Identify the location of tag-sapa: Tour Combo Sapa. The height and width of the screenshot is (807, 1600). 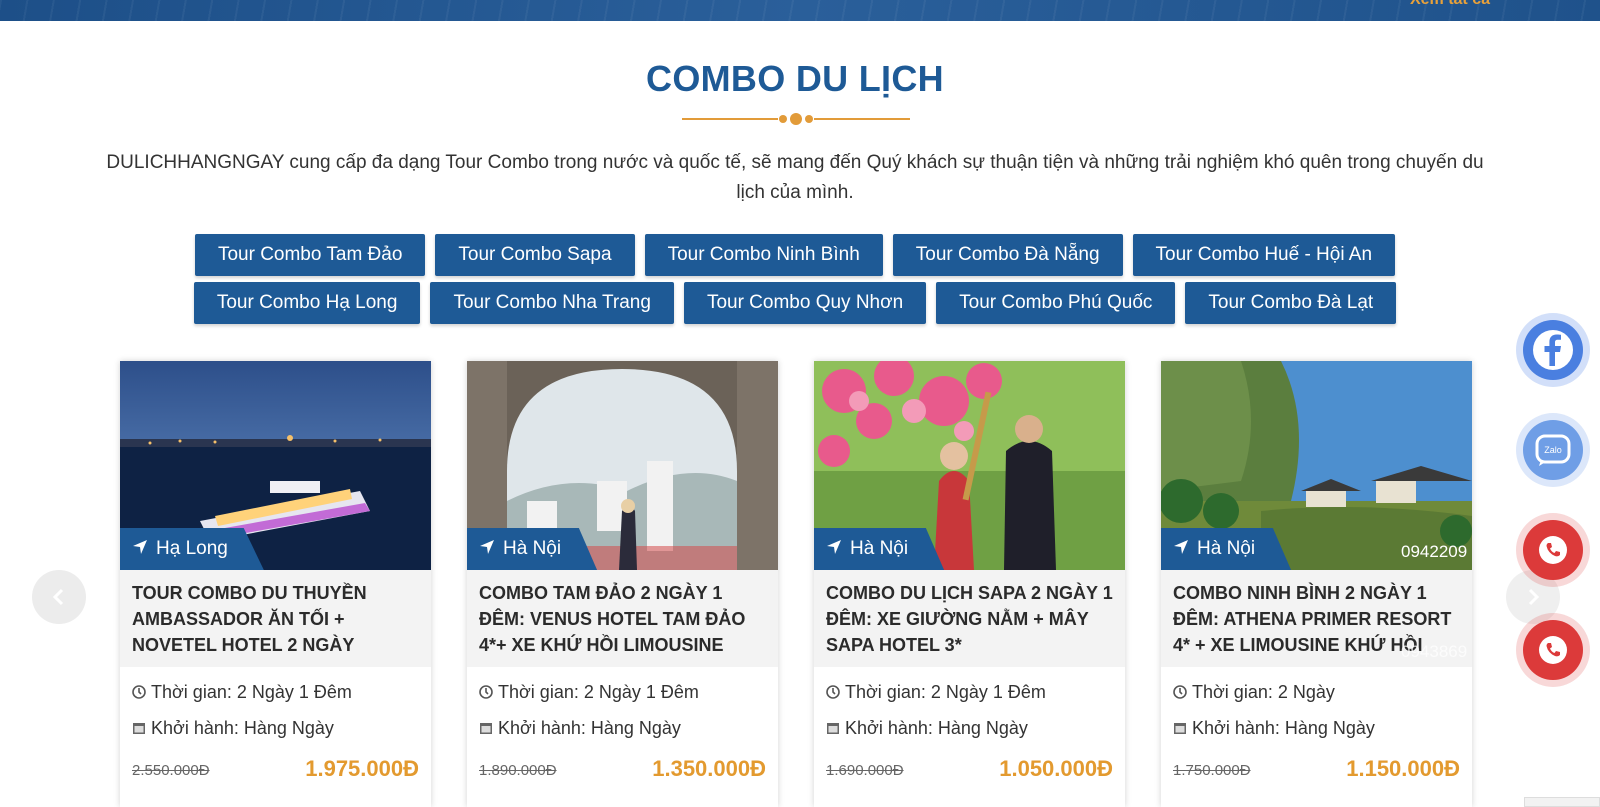
(535, 255).